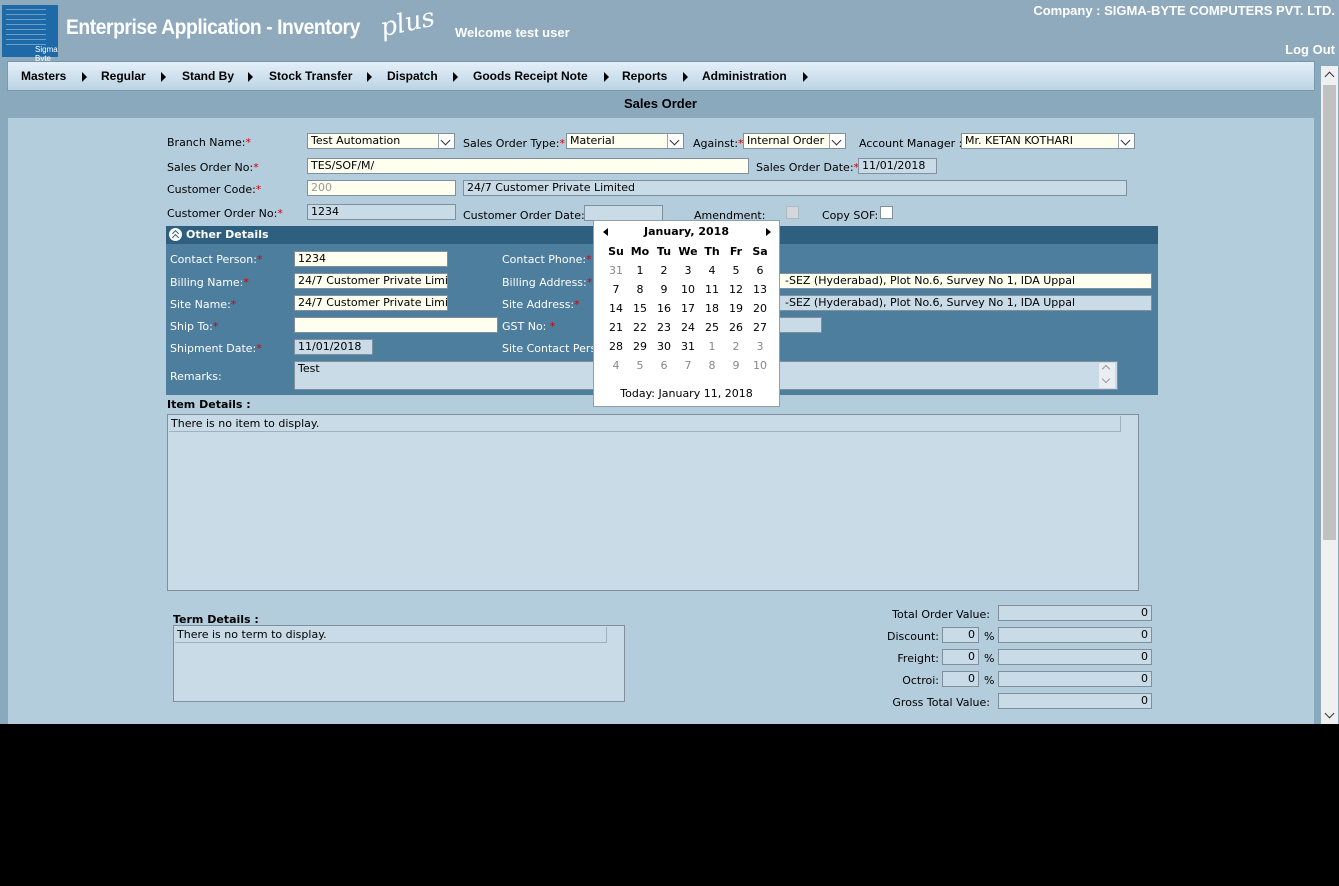  What do you see at coordinates (712, 289) in the screenshot?
I see `calendar-day: 11` at bounding box center [712, 289].